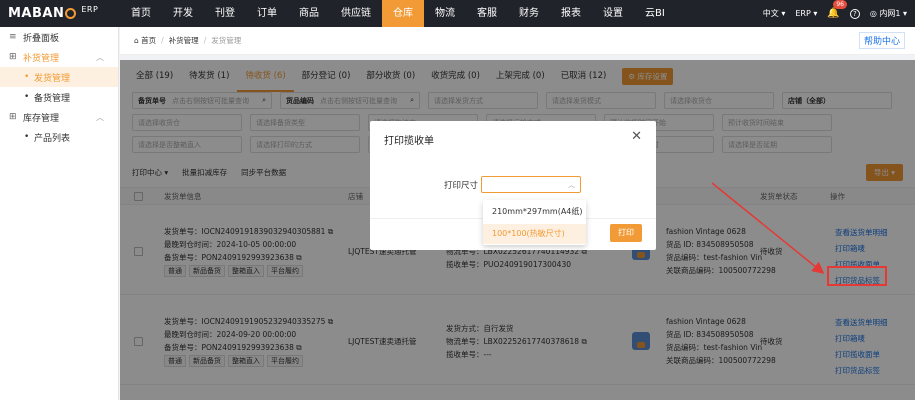 The width and height of the screenshot is (915, 400). I want to click on nav-item: 刊登, so click(225, 13).